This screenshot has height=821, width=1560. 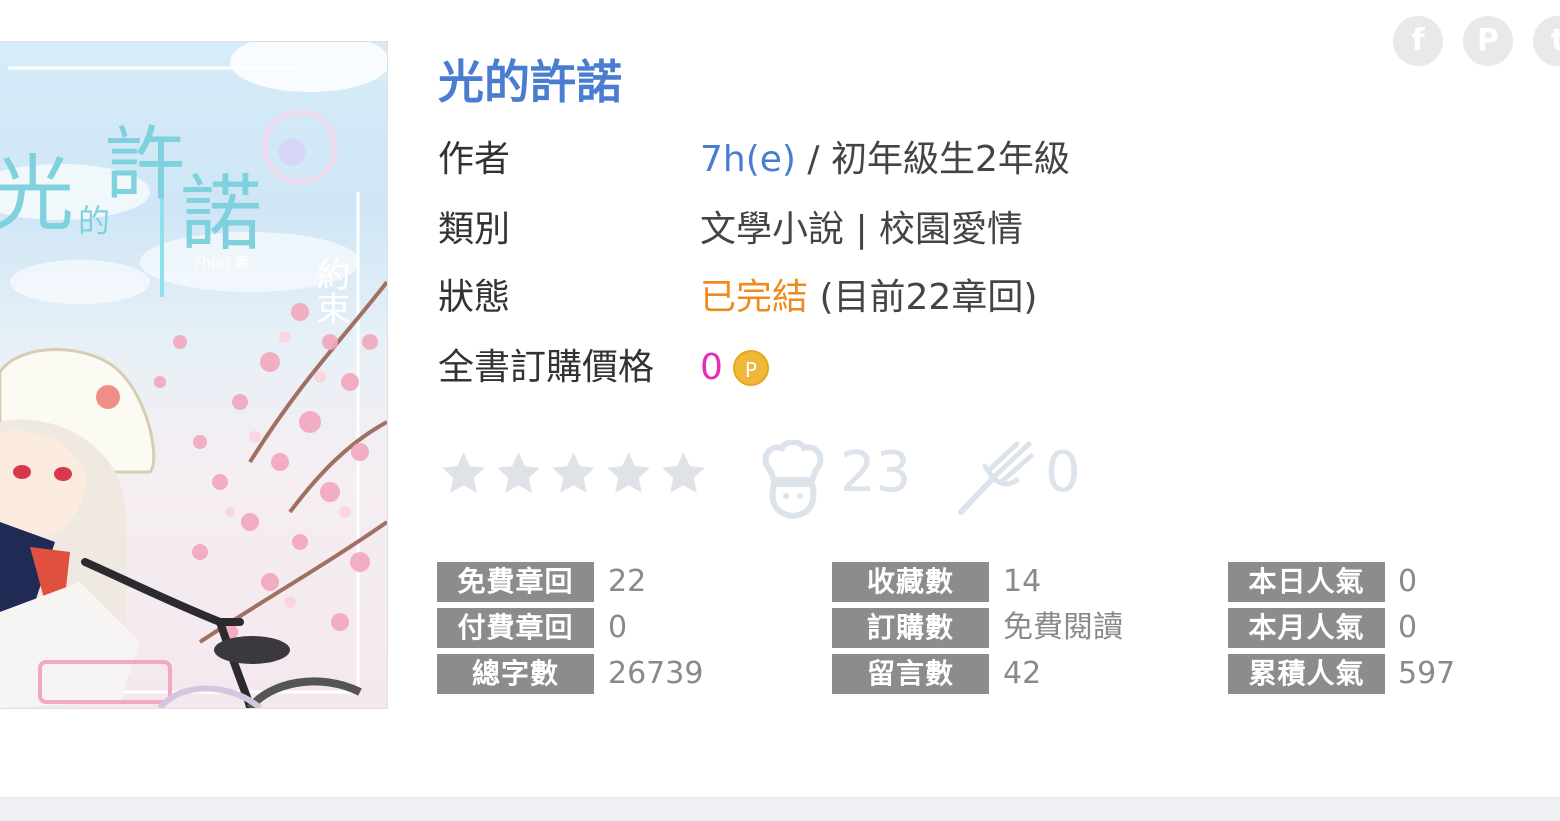 I want to click on cover-title-char-1: 光, so click(x=37, y=194).